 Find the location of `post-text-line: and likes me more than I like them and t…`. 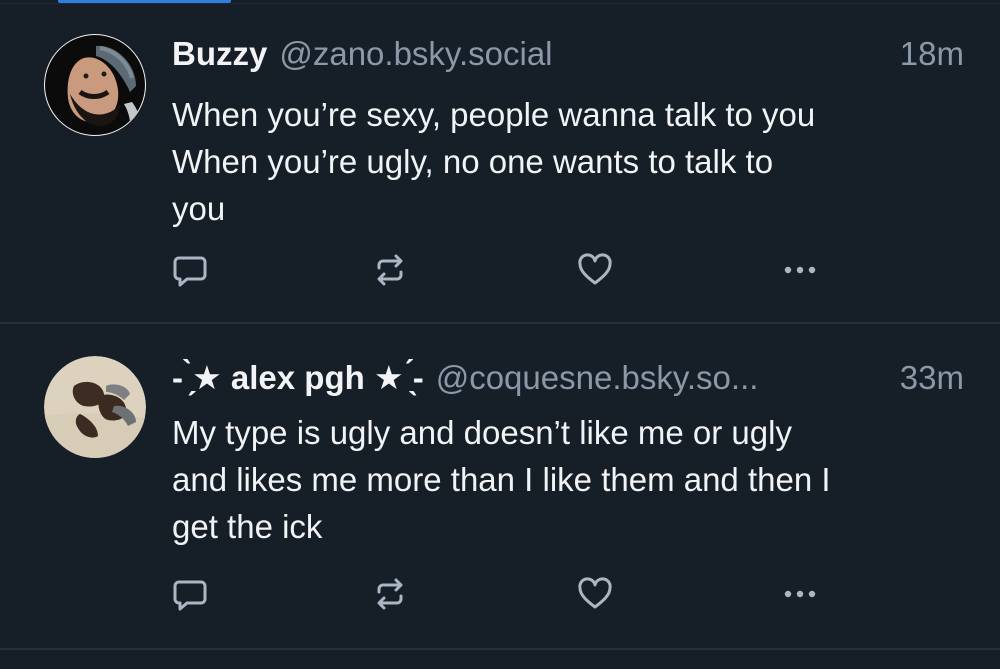

post-text-line: and likes me more than I like them and t… is located at coordinates (501, 479).